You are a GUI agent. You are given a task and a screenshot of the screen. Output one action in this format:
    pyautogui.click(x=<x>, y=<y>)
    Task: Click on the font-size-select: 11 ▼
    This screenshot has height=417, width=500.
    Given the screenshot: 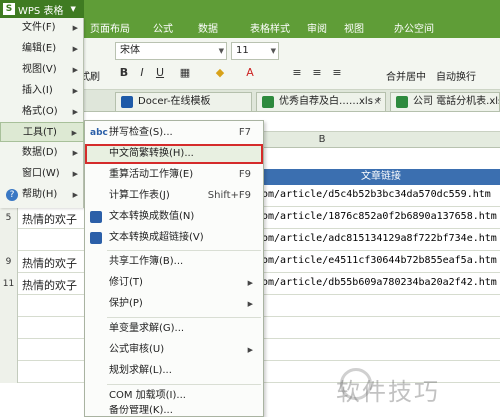 What is the action you would take?
    pyautogui.click(x=255, y=51)
    